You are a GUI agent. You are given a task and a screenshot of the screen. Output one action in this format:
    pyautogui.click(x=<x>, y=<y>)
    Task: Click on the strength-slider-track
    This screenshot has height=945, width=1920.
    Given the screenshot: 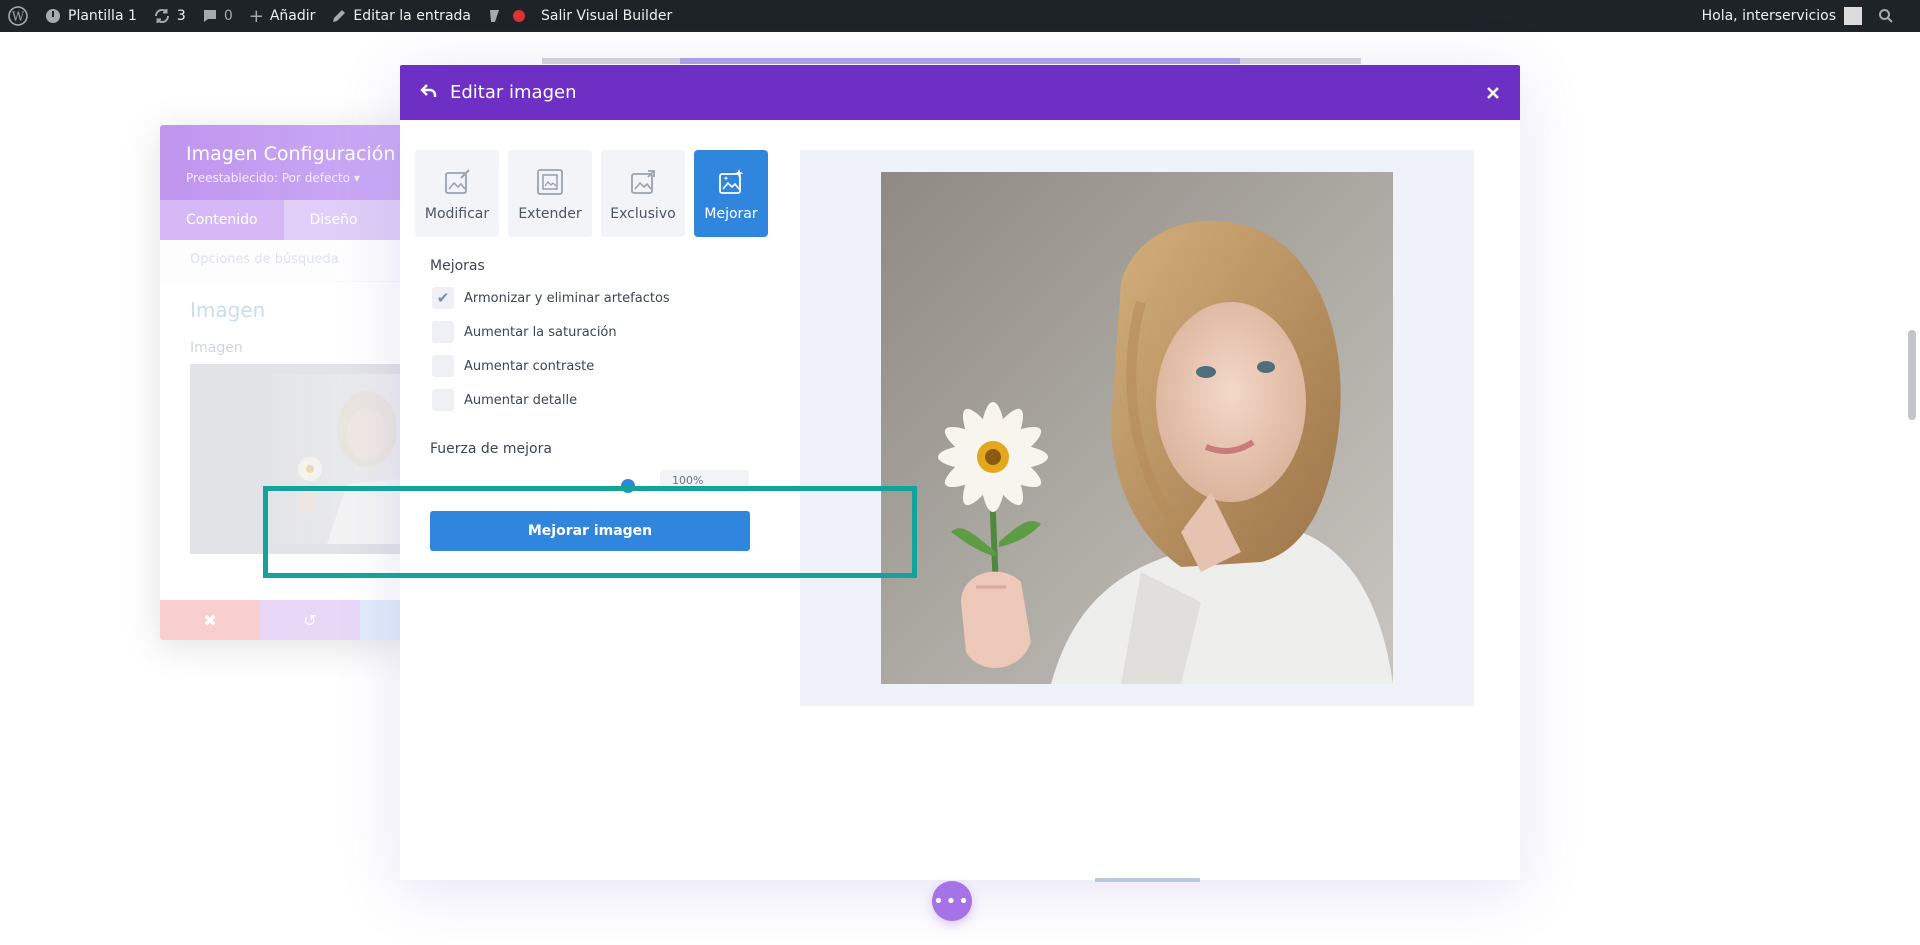 What is the action you would take?
    pyautogui.click(x=559, y=487)
    